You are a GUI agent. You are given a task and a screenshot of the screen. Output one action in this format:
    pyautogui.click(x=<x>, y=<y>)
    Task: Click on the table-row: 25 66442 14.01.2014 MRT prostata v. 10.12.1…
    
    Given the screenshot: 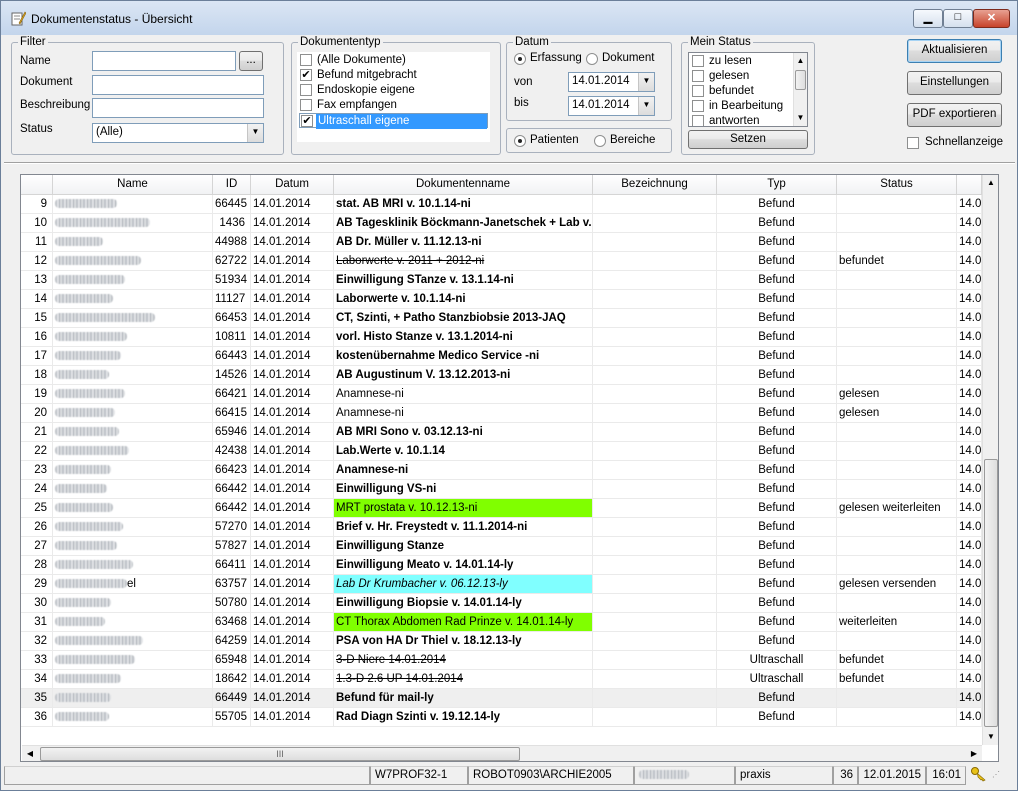 What is the action you would take?
    pyautogui.click(x=509, y=508)
    